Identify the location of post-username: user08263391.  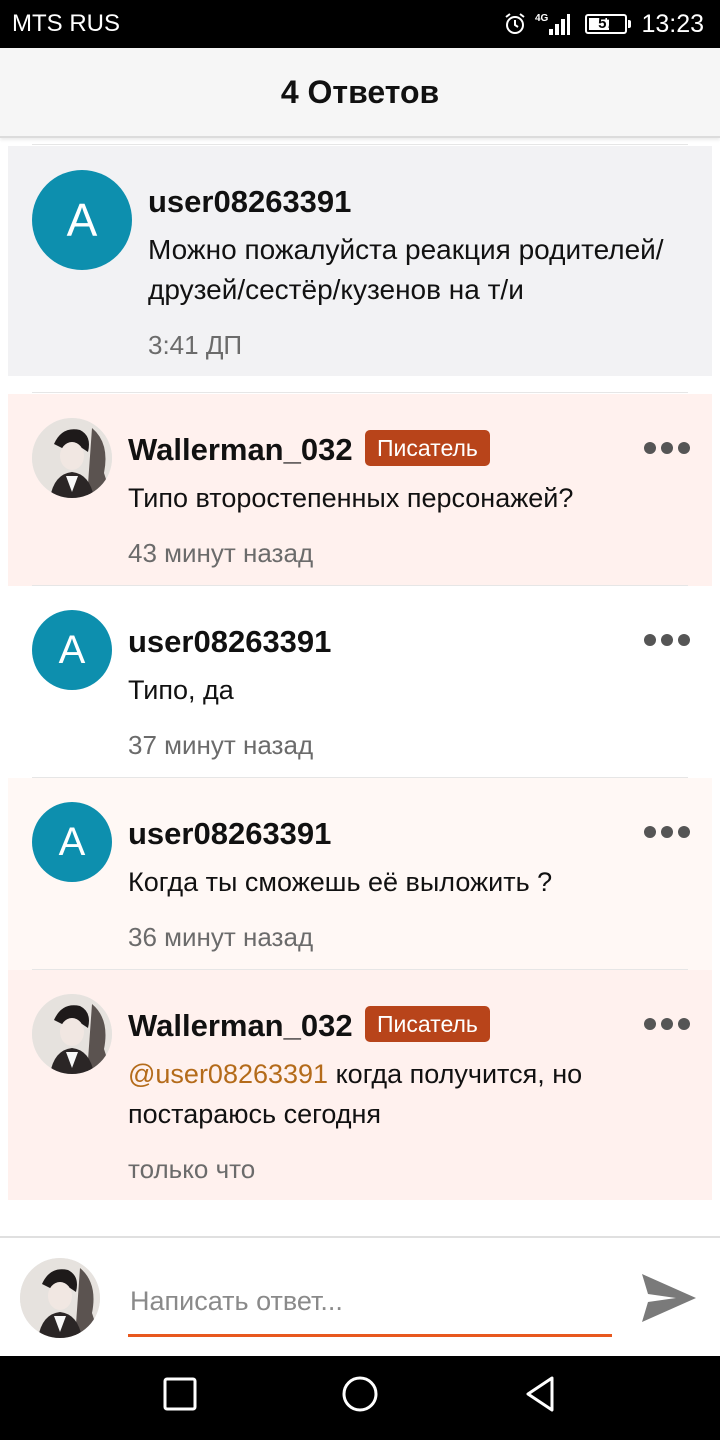
(249, 202).